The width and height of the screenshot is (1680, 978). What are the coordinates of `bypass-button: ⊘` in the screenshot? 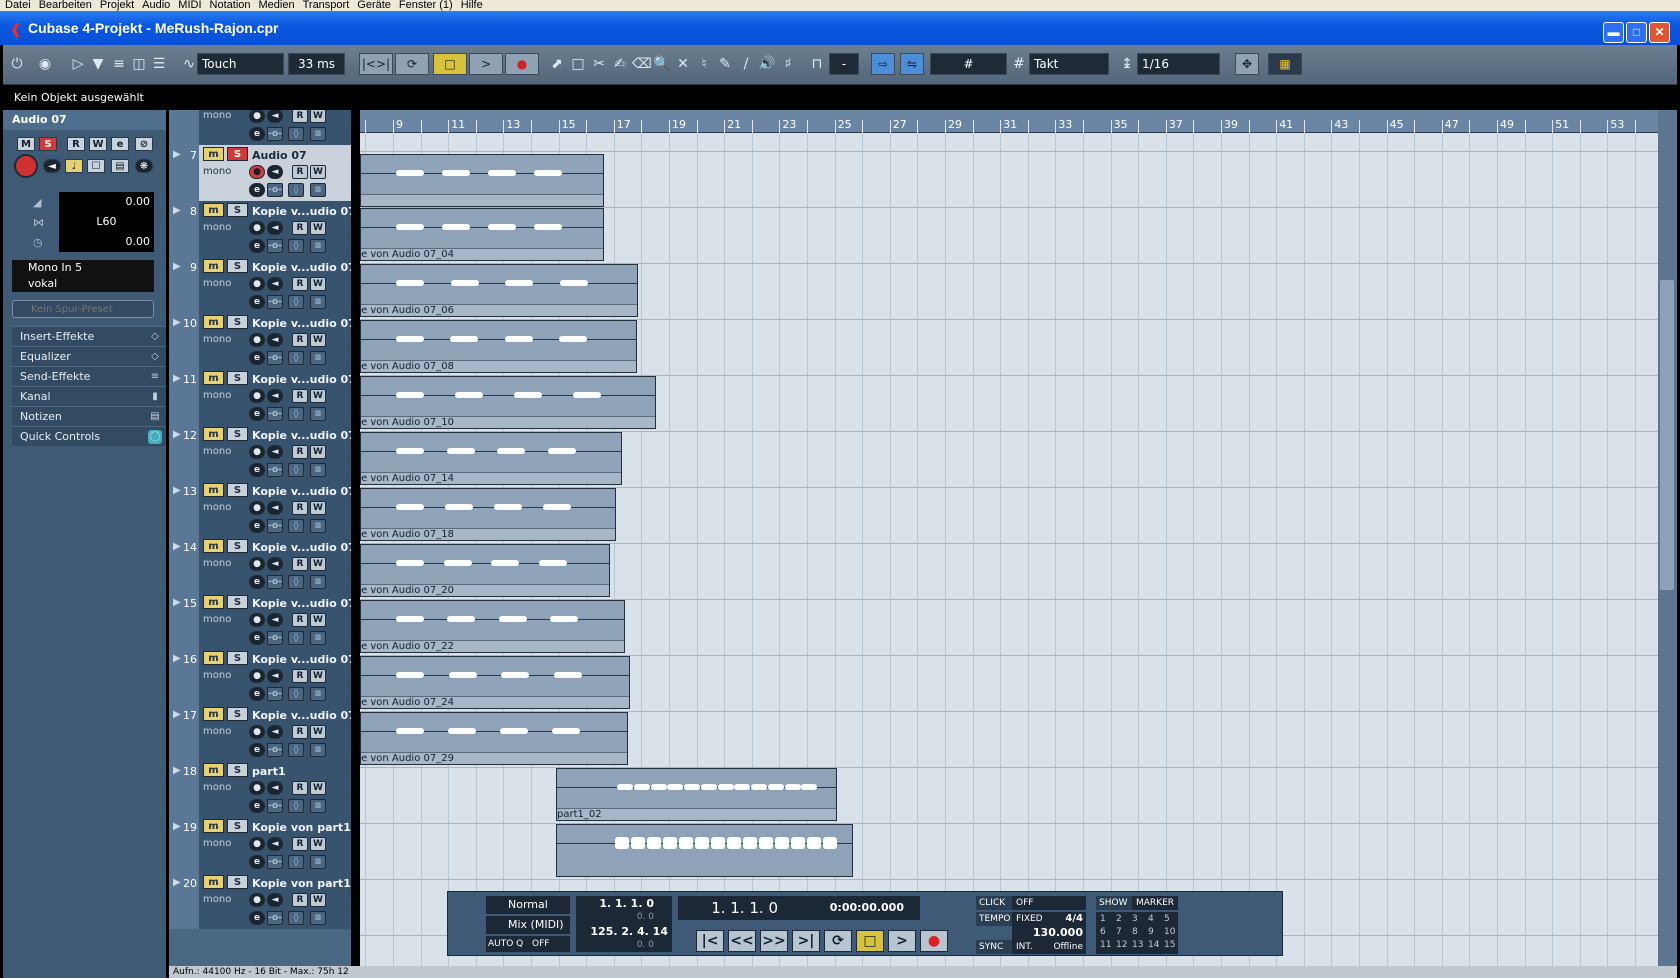 It's located at (144, 144).